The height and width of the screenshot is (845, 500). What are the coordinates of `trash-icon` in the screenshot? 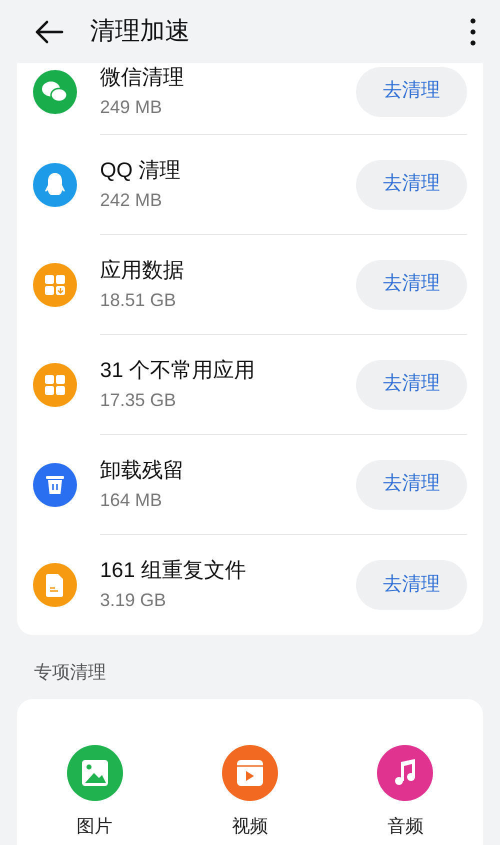 It's located at (55, 485).